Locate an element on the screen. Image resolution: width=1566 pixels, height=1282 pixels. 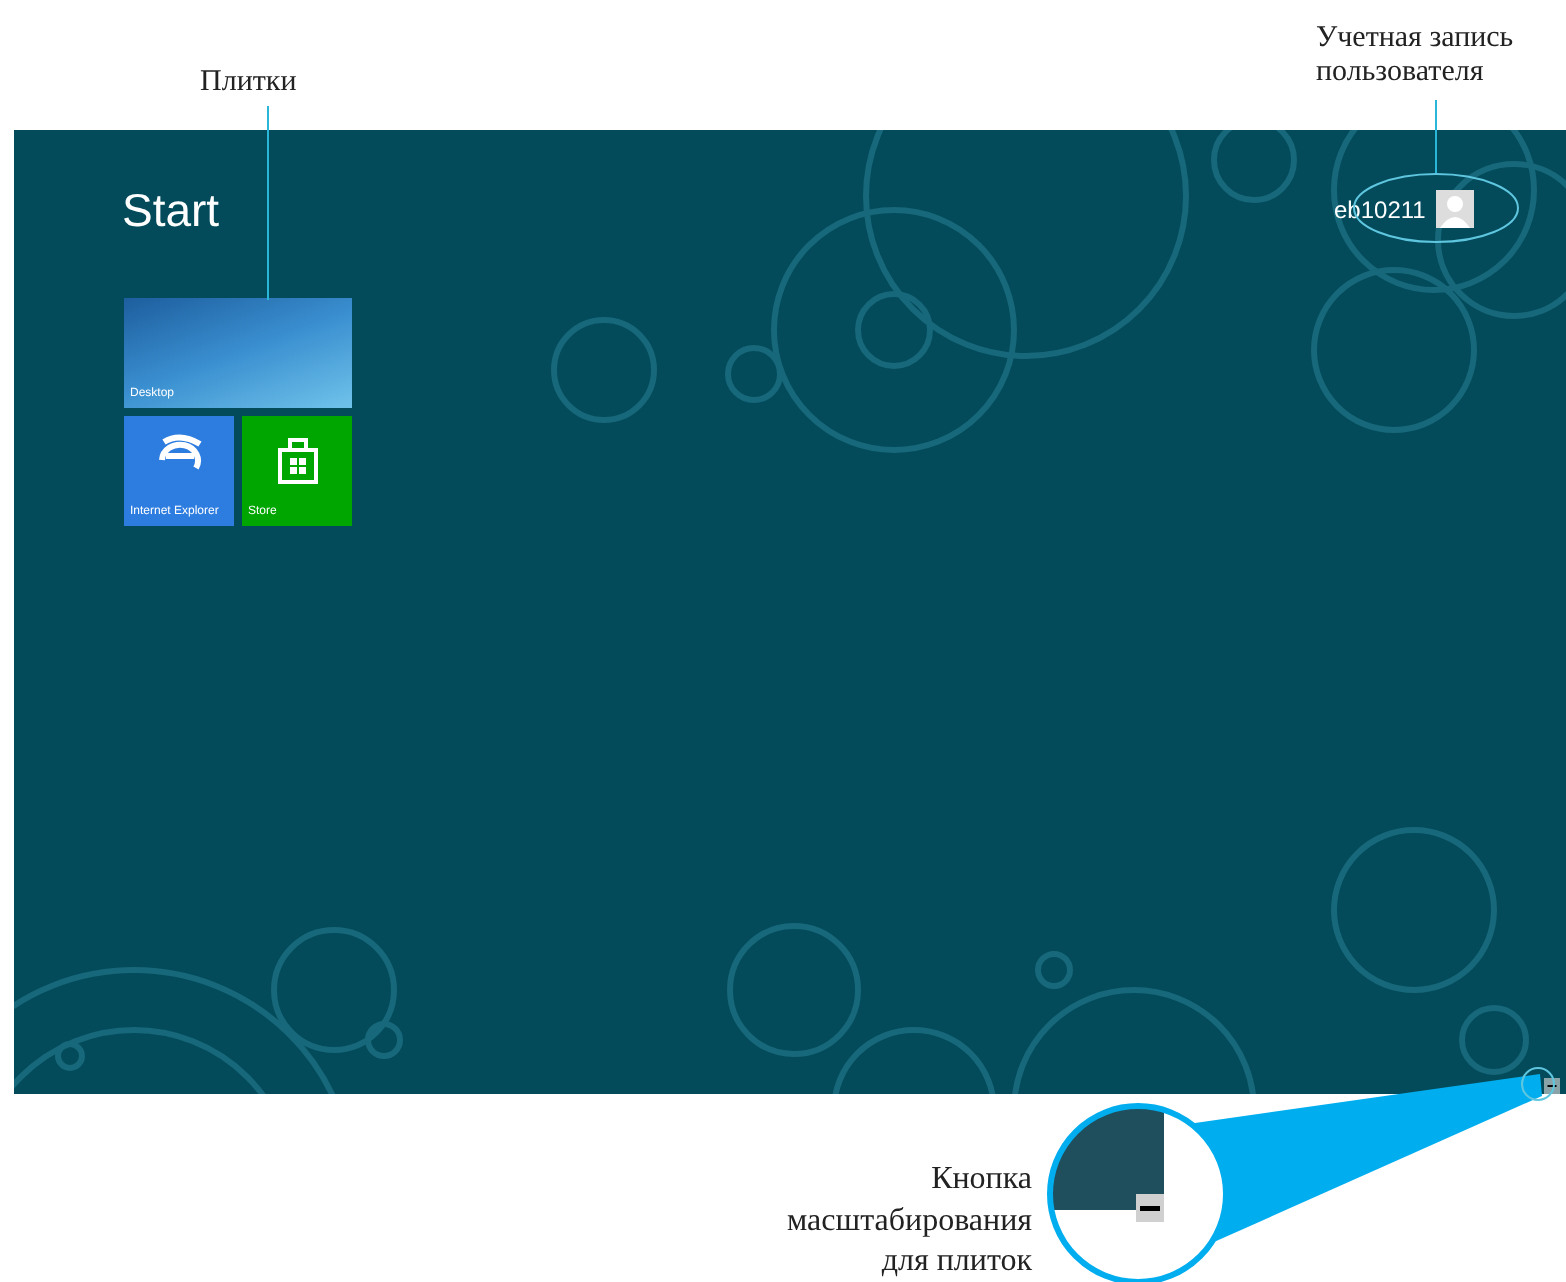
tiles-annotation: Плитки is located at coordinates (248, 83).